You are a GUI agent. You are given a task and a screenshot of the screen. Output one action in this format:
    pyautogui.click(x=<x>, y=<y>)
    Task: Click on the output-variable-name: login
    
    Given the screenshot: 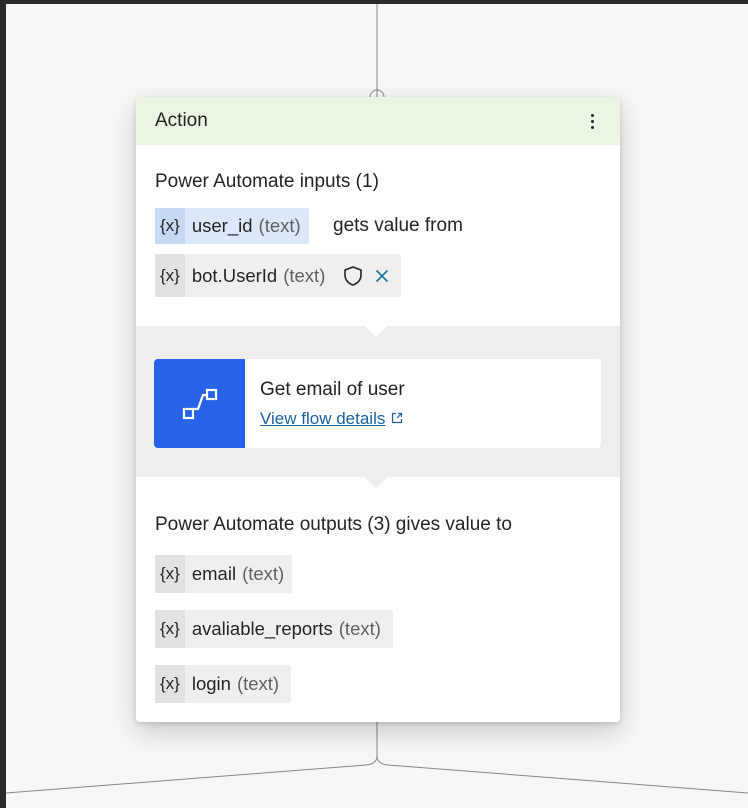 What is the action you would take?
    pyautogui.click(x=211, y=683)
    